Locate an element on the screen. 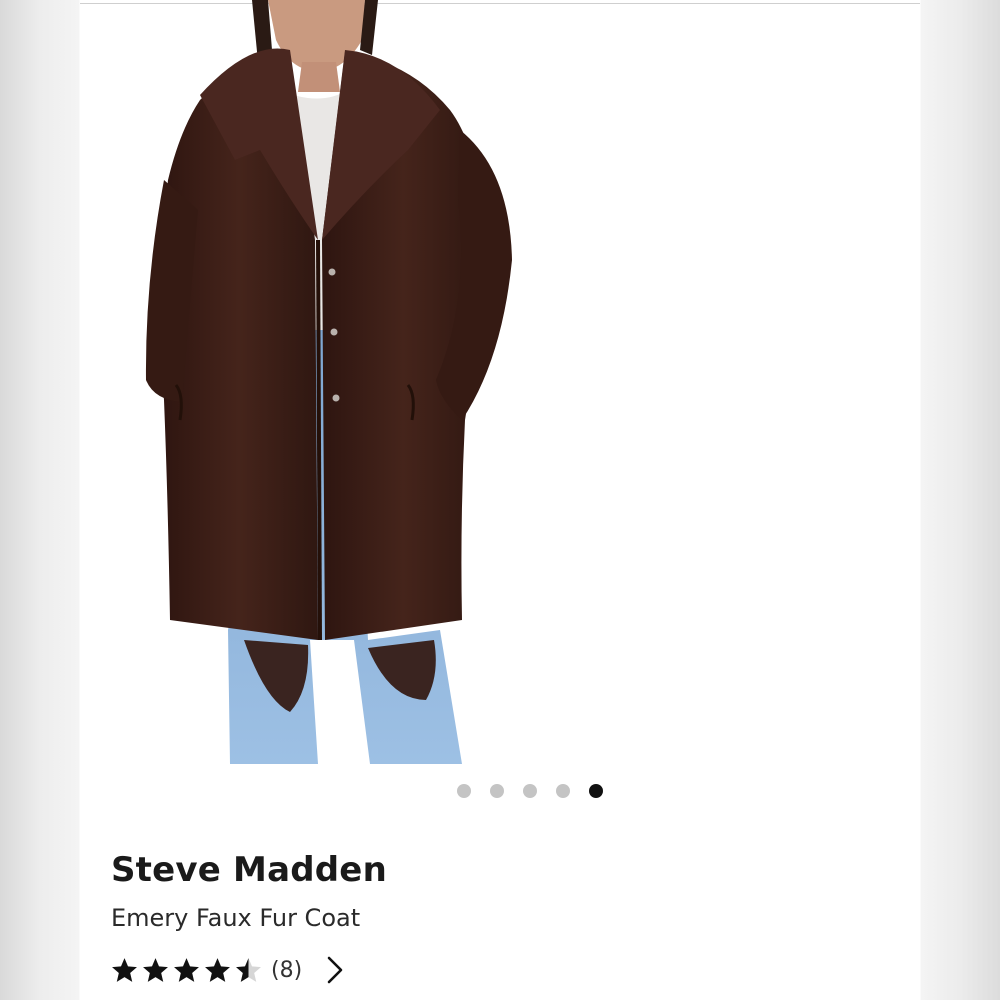 This screenshot has width=1000, height=1000. rating-summary: (8) is located at coordinates (228, 970).